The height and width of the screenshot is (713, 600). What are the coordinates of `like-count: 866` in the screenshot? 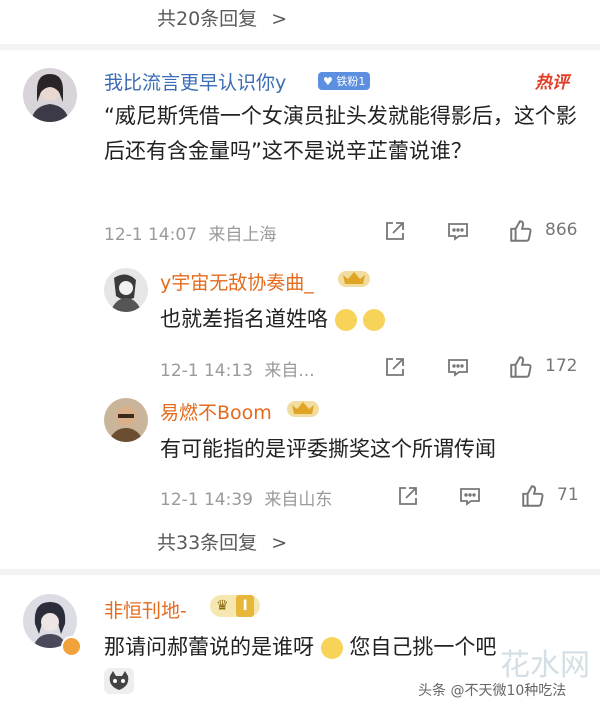 It's located at (561, 230).